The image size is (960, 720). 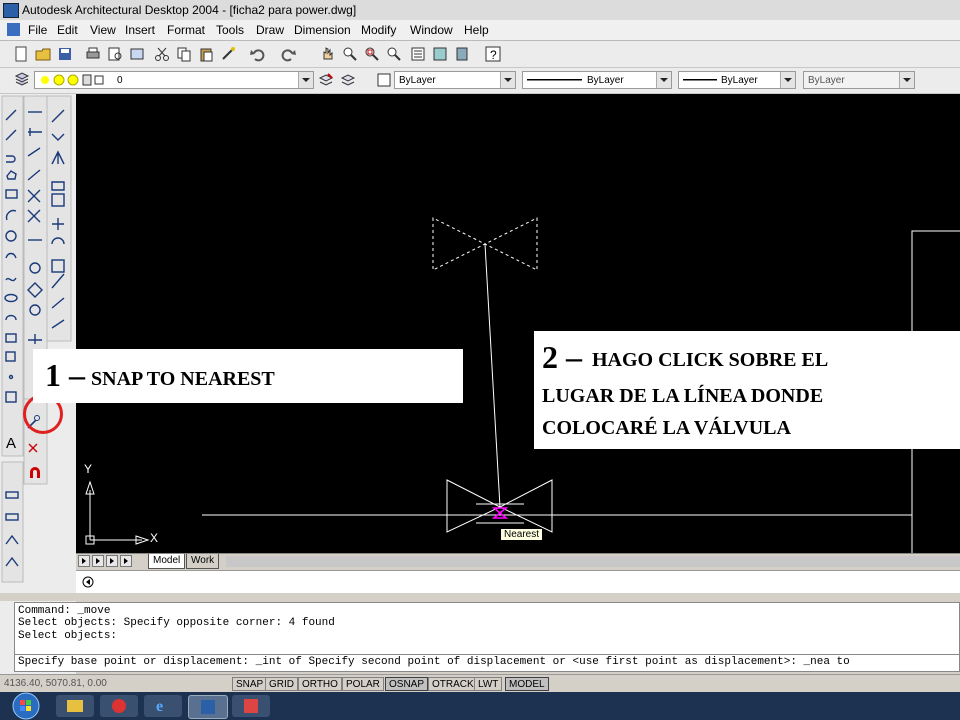 What do you see at coordinates (186, 30) in the screenshot?
I see `menu-format: Format` at bounding box center [186, 30].